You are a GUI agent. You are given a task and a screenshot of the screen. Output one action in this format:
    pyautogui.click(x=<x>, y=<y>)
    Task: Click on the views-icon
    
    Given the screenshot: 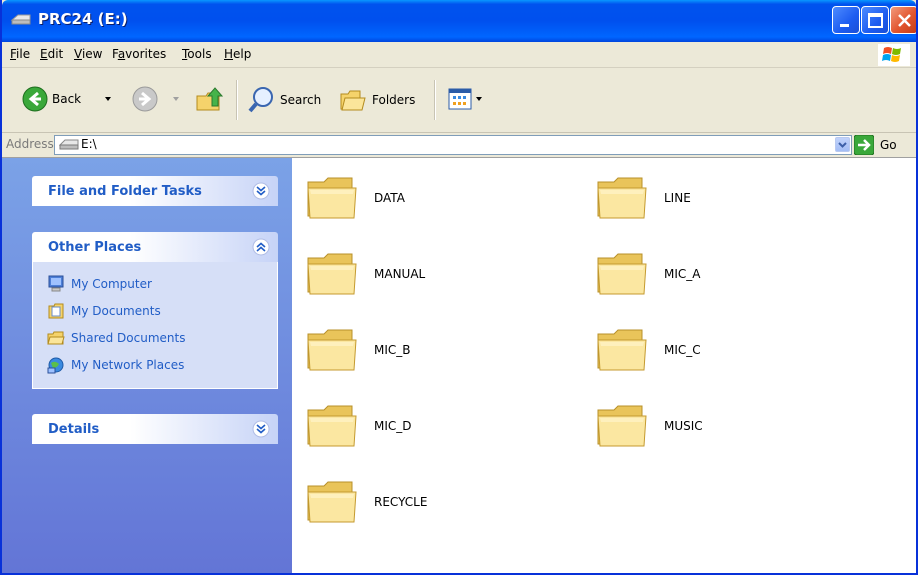 What is the action you would take?
    pyautogui.click(x=460, y=99)
    